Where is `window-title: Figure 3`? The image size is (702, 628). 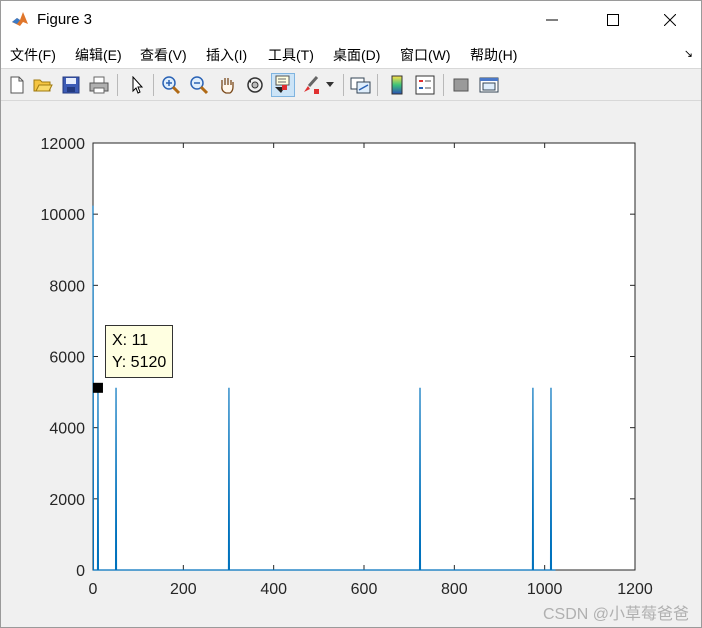 window-title: Figure 3 is located at coordinates (65, 19).